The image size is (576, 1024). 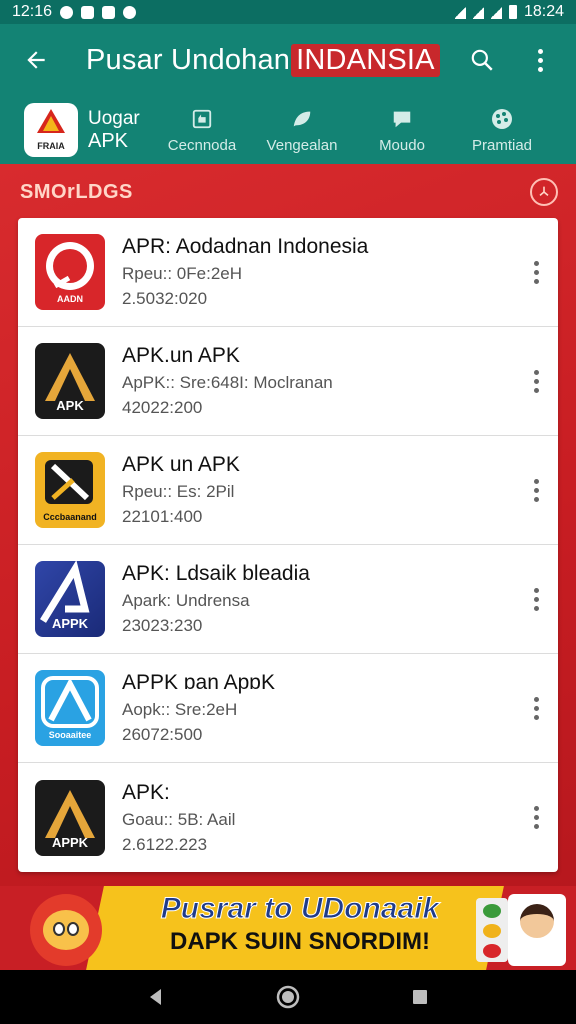 I want to click on app-subtitle: ApPK:: Sre:648I: Moclranan, so click(x=227, y=382).